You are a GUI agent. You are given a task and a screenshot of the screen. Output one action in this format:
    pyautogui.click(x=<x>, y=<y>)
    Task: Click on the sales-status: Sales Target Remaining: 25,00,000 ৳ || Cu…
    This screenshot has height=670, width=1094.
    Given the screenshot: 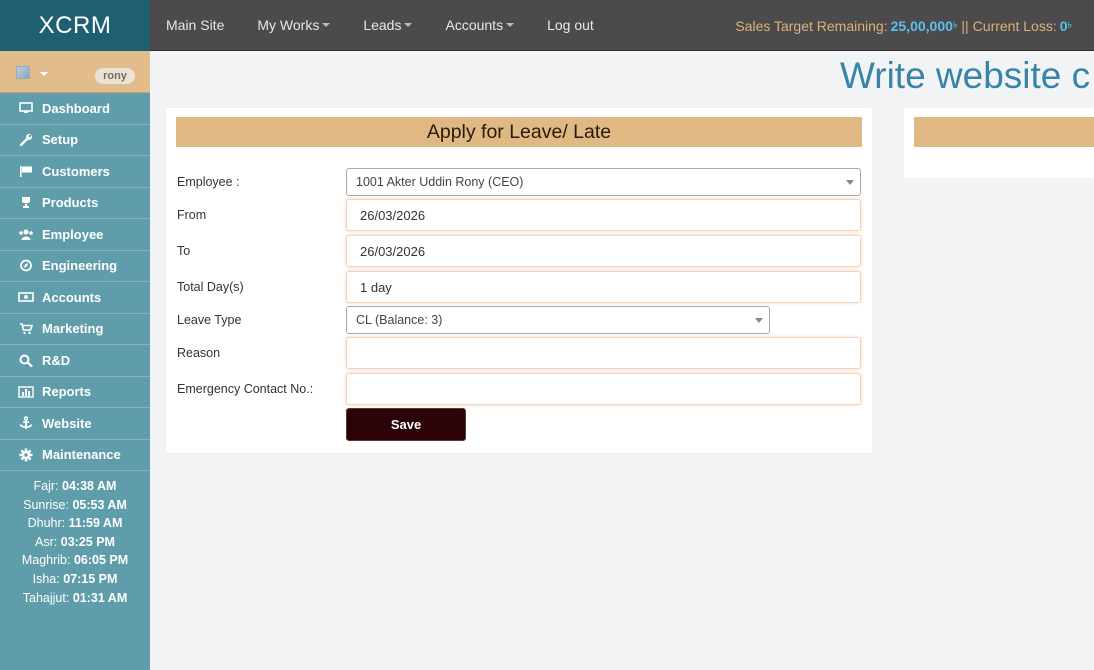 What is the action you would take?
    pyautogui.click(x=903, y=25)
    